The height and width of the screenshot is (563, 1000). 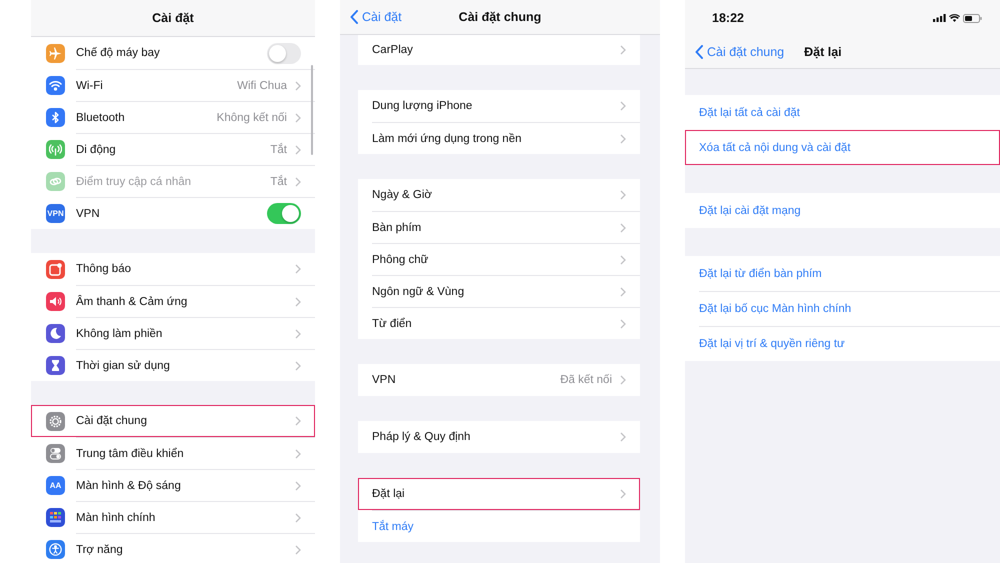 I want to click on setting-label: Thông báo, so click(x=104, y=269).